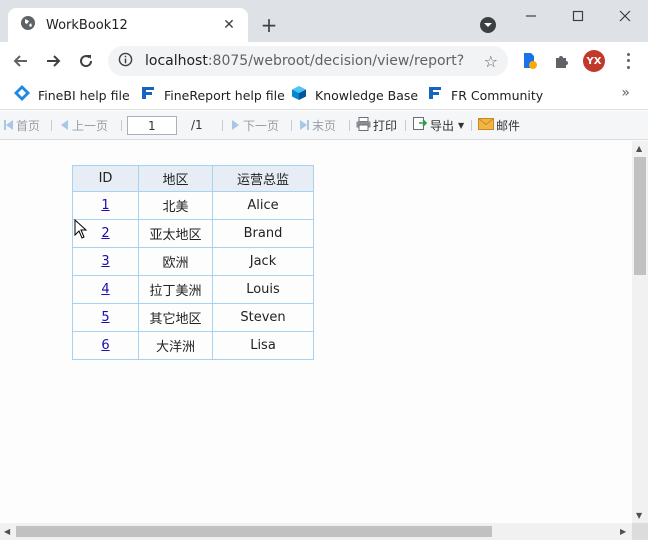  I want to click on extensions-puzzle-icon, so click(562, 61).